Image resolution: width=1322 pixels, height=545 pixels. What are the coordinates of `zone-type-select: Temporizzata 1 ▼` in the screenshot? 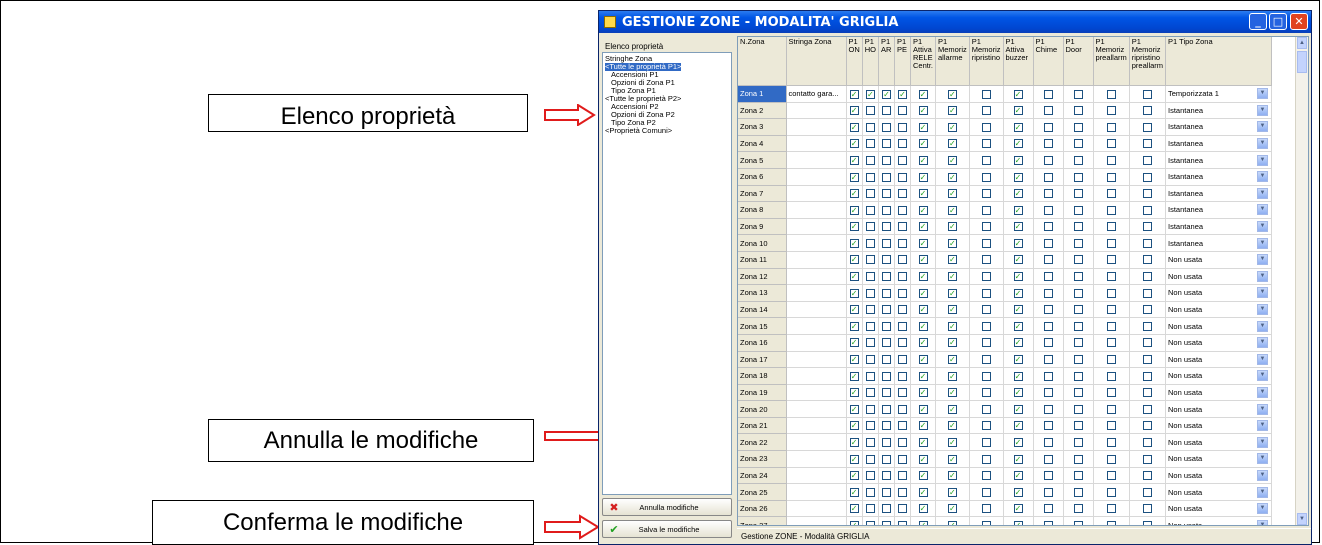 It's located at (1218, 94).